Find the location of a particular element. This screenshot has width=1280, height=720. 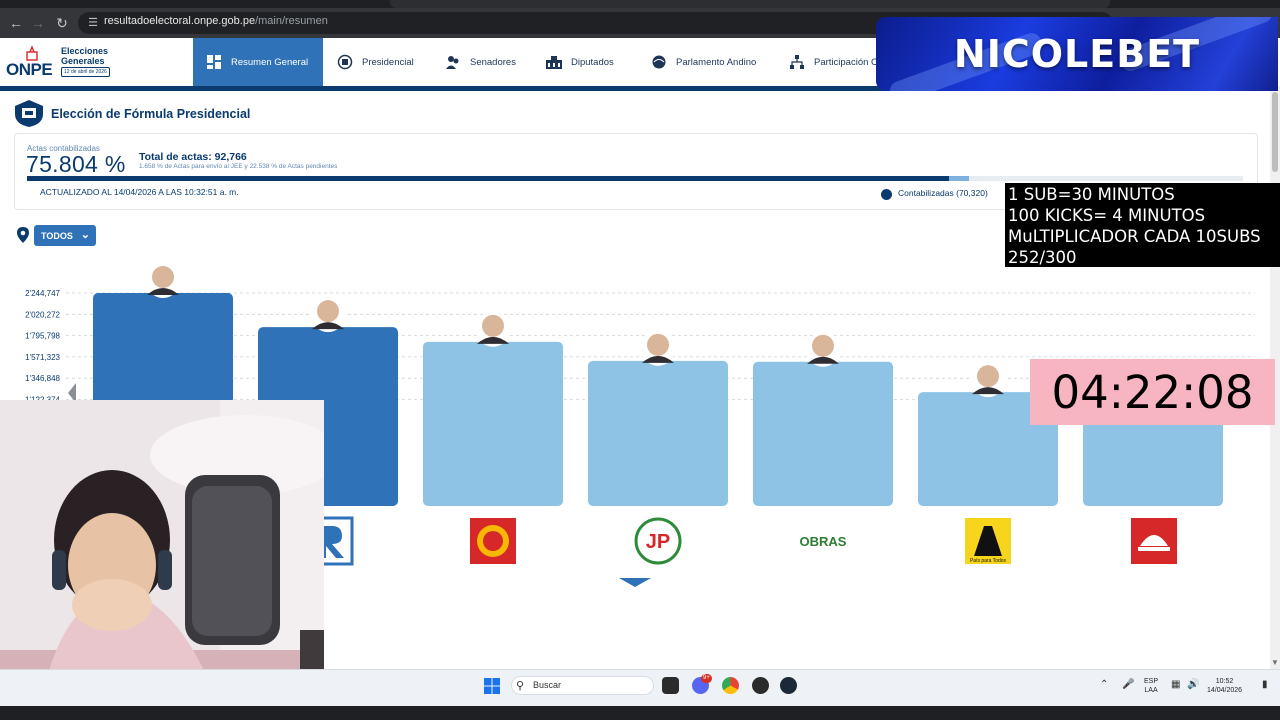

app-icon is located at coordinates (760, 685).